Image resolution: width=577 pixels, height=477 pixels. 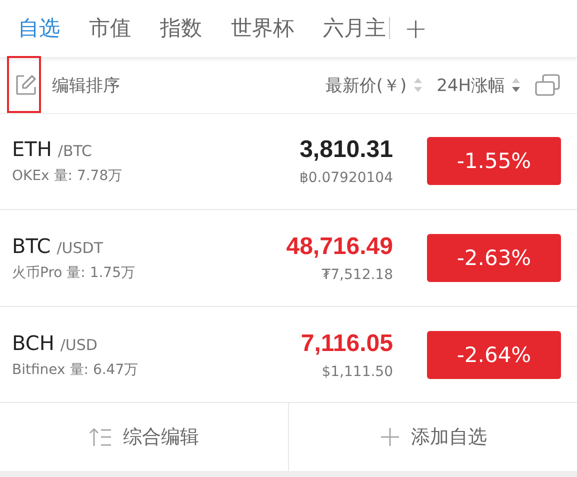 What do you see at coordinates (416, 28) in the screenshot?
I see `add-tab-button: +` at bounding box center [416, 28].